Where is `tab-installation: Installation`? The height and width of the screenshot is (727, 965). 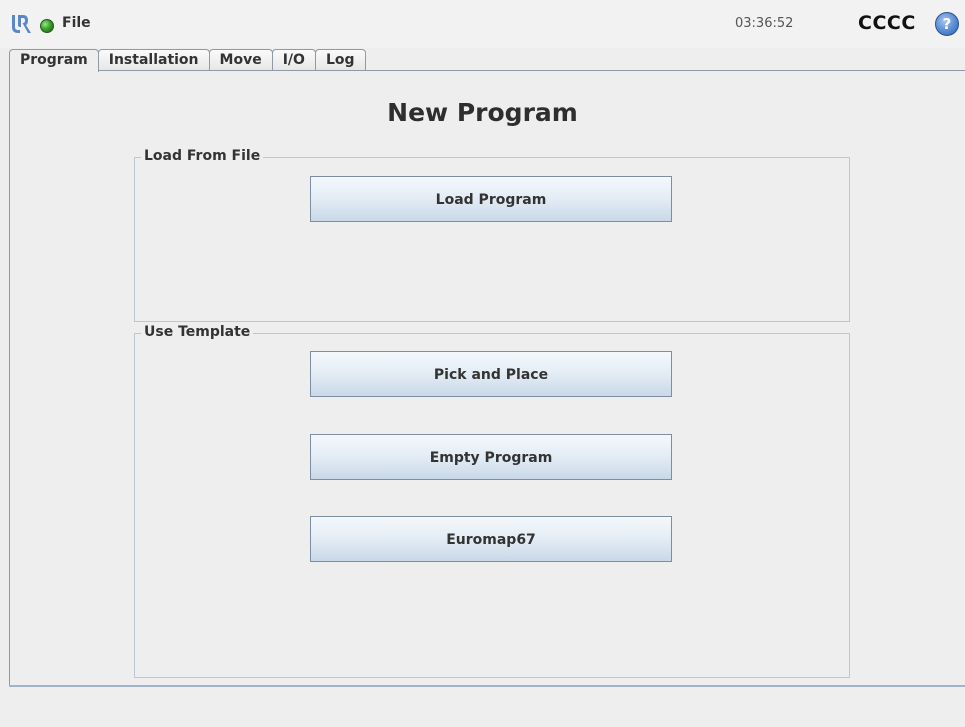
tab-installation: Installation is located at coordinates (153, 60).